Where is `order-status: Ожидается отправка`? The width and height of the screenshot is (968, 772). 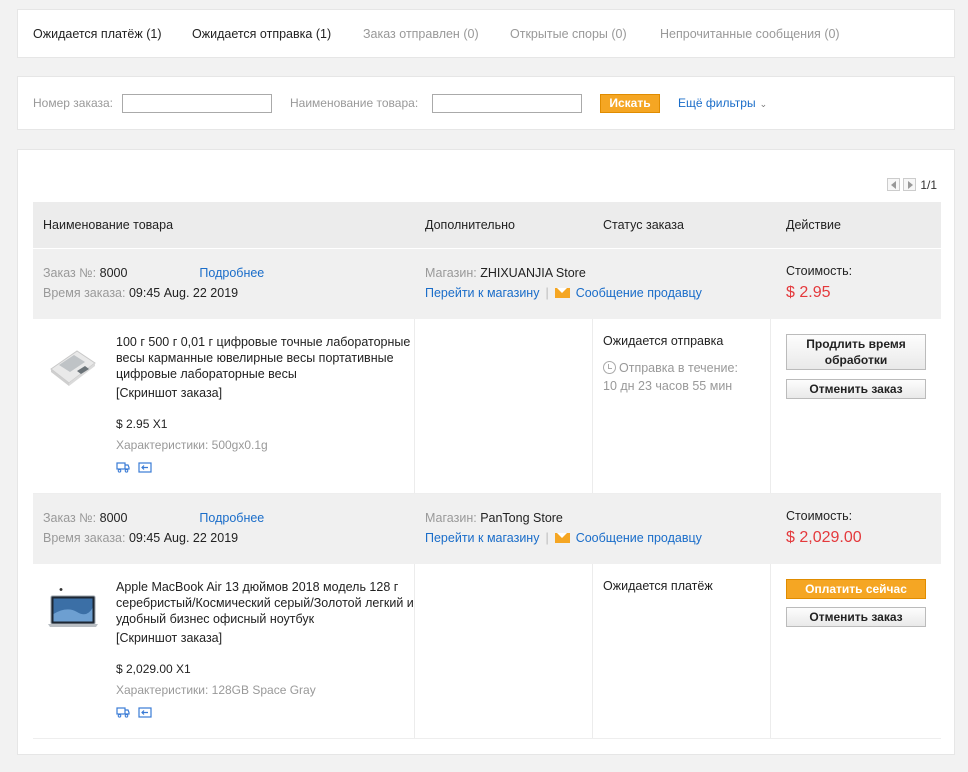 order-status: Ожидается отправка is located at coordinates (663, 341).